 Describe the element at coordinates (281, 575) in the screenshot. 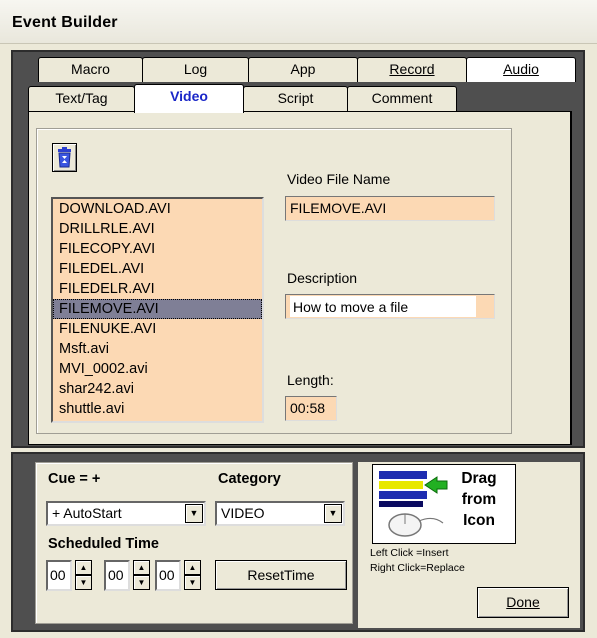

I see `reset-time-button: ResetTime` at that location.